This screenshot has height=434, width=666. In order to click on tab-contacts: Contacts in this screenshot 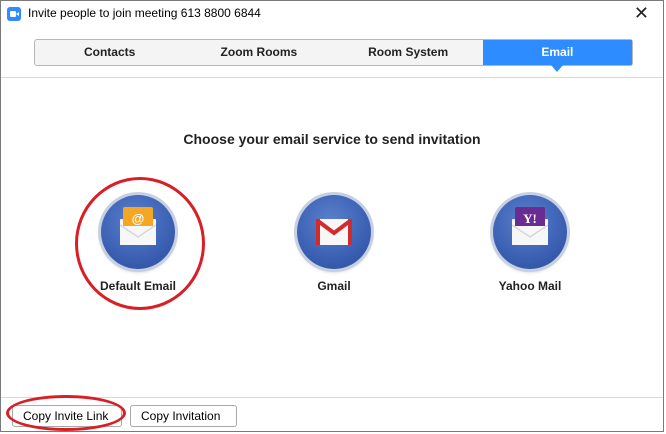, I will do `click(109, 52)`.